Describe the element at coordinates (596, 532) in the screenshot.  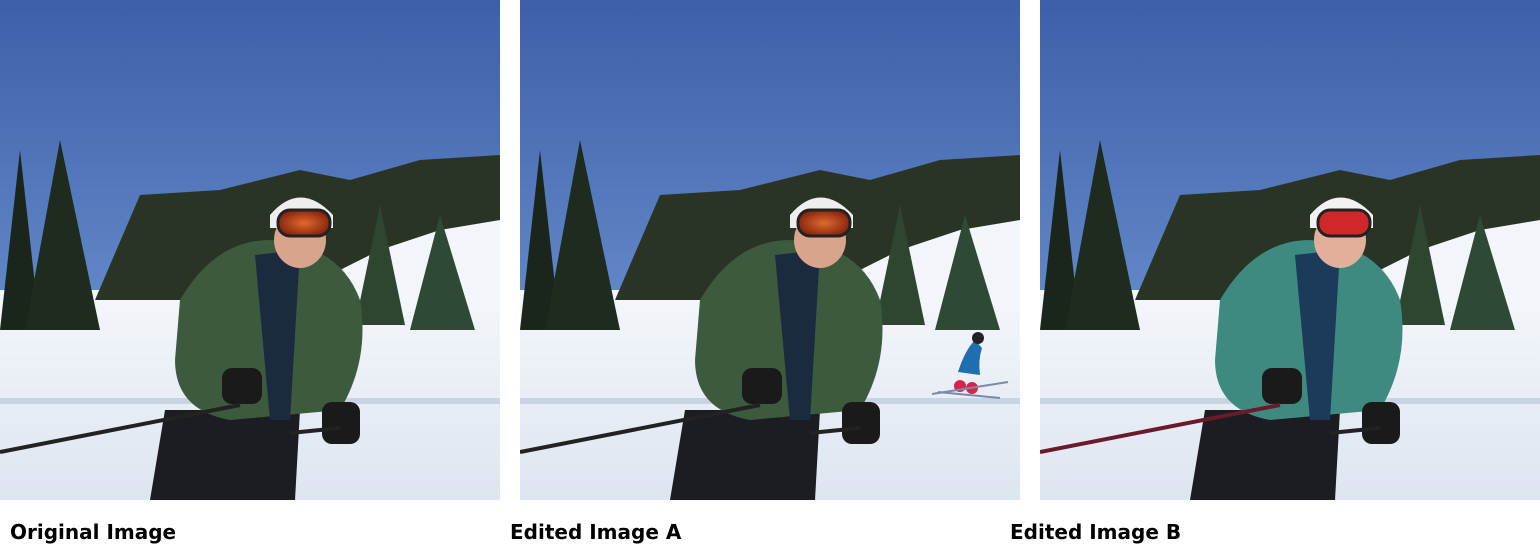
I see `caption-edited-a: Edited Image A` at that location.